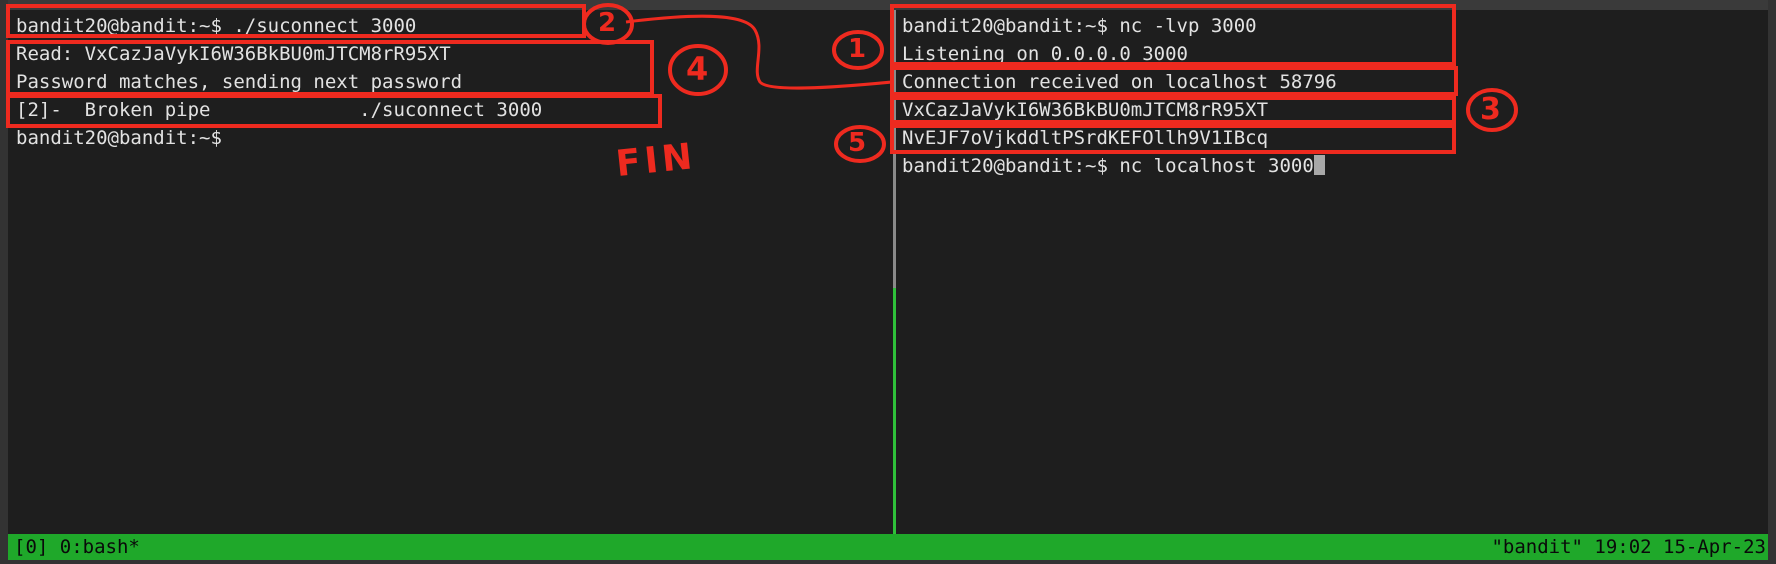 Image resolution: width=1776 pixels, height=564 pixels. Describe the element at coordinates (1772, 282) in the screenshot. I see `window-right-border` at that location.